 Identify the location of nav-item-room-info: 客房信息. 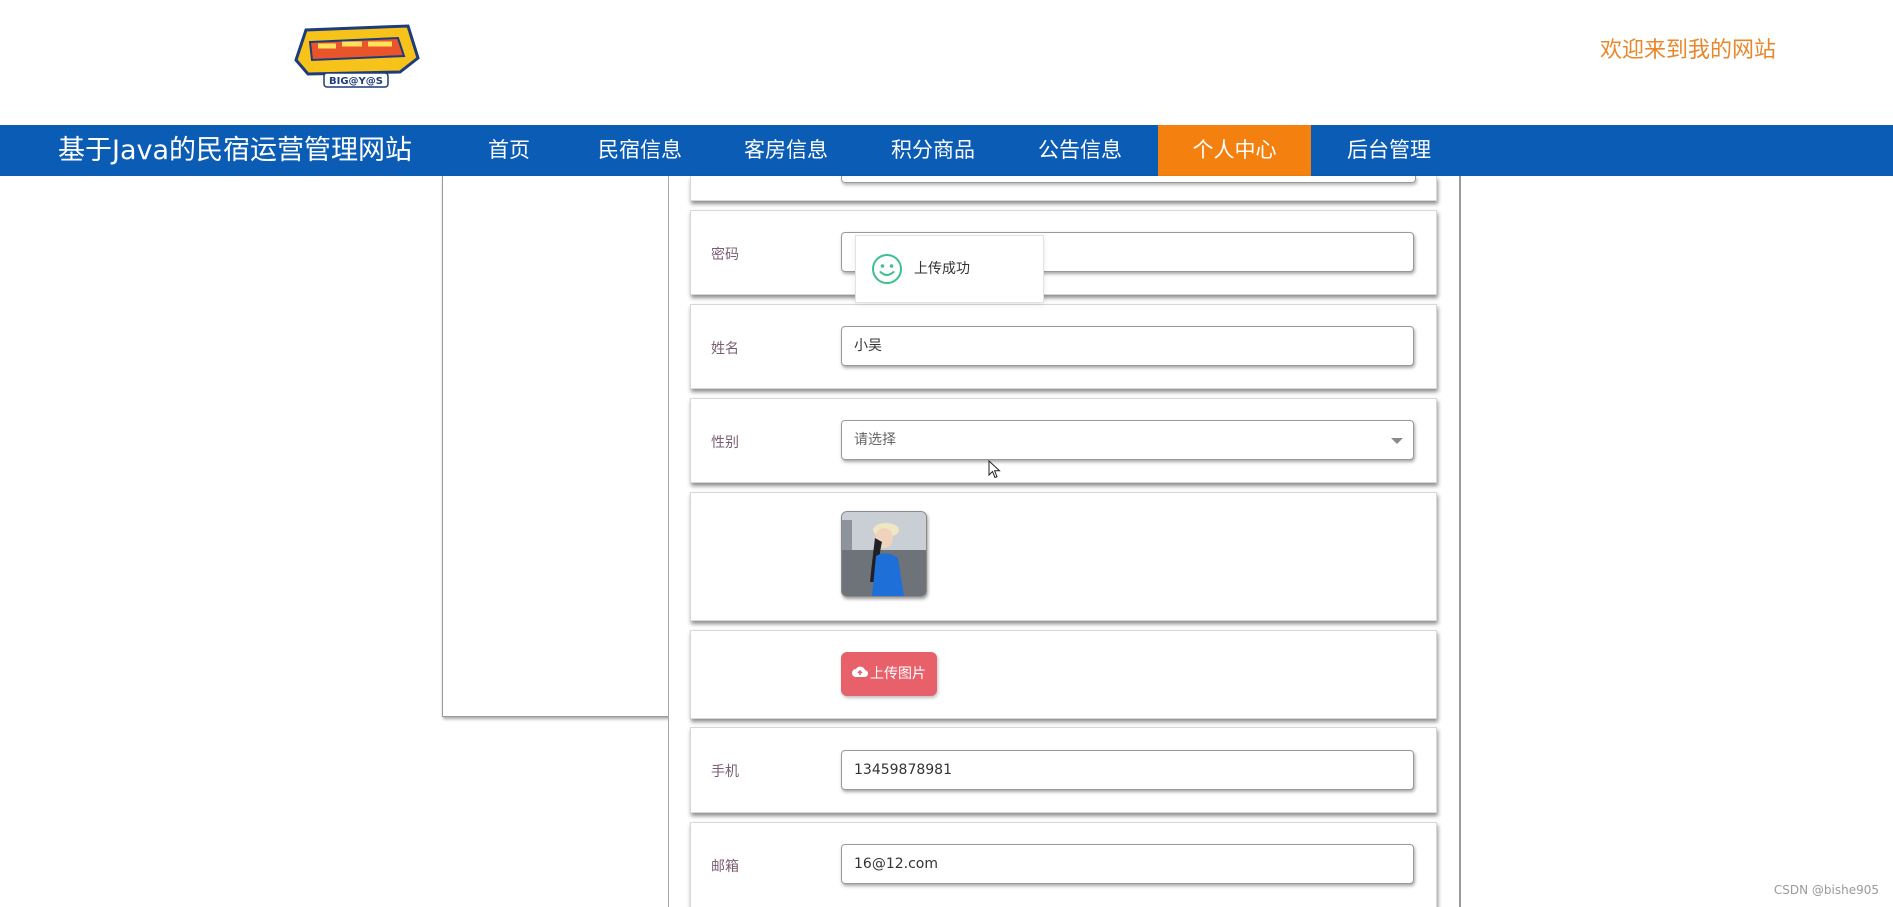
(786, 150).